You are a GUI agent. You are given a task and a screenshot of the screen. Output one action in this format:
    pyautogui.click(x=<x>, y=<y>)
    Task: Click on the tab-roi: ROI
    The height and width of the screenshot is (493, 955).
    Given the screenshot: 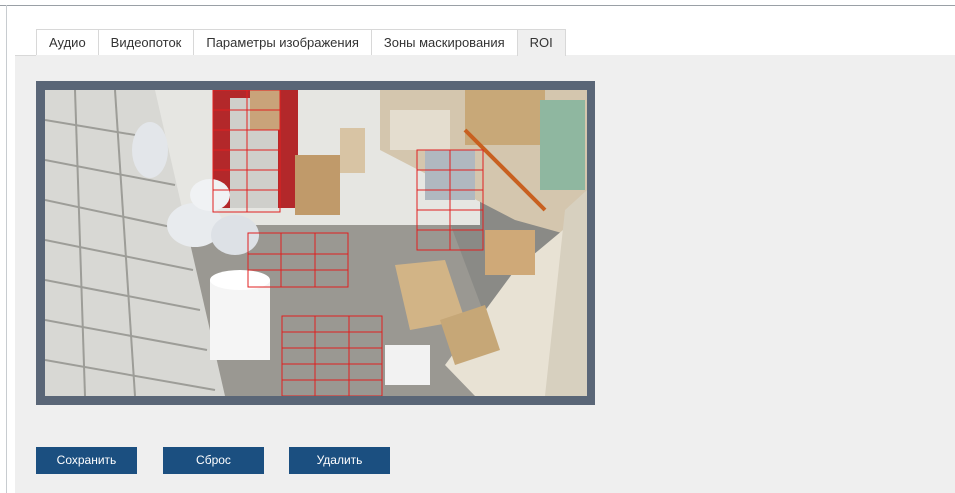 What is the action you would take?
    pyautogui.click(x=541, y=42)
    